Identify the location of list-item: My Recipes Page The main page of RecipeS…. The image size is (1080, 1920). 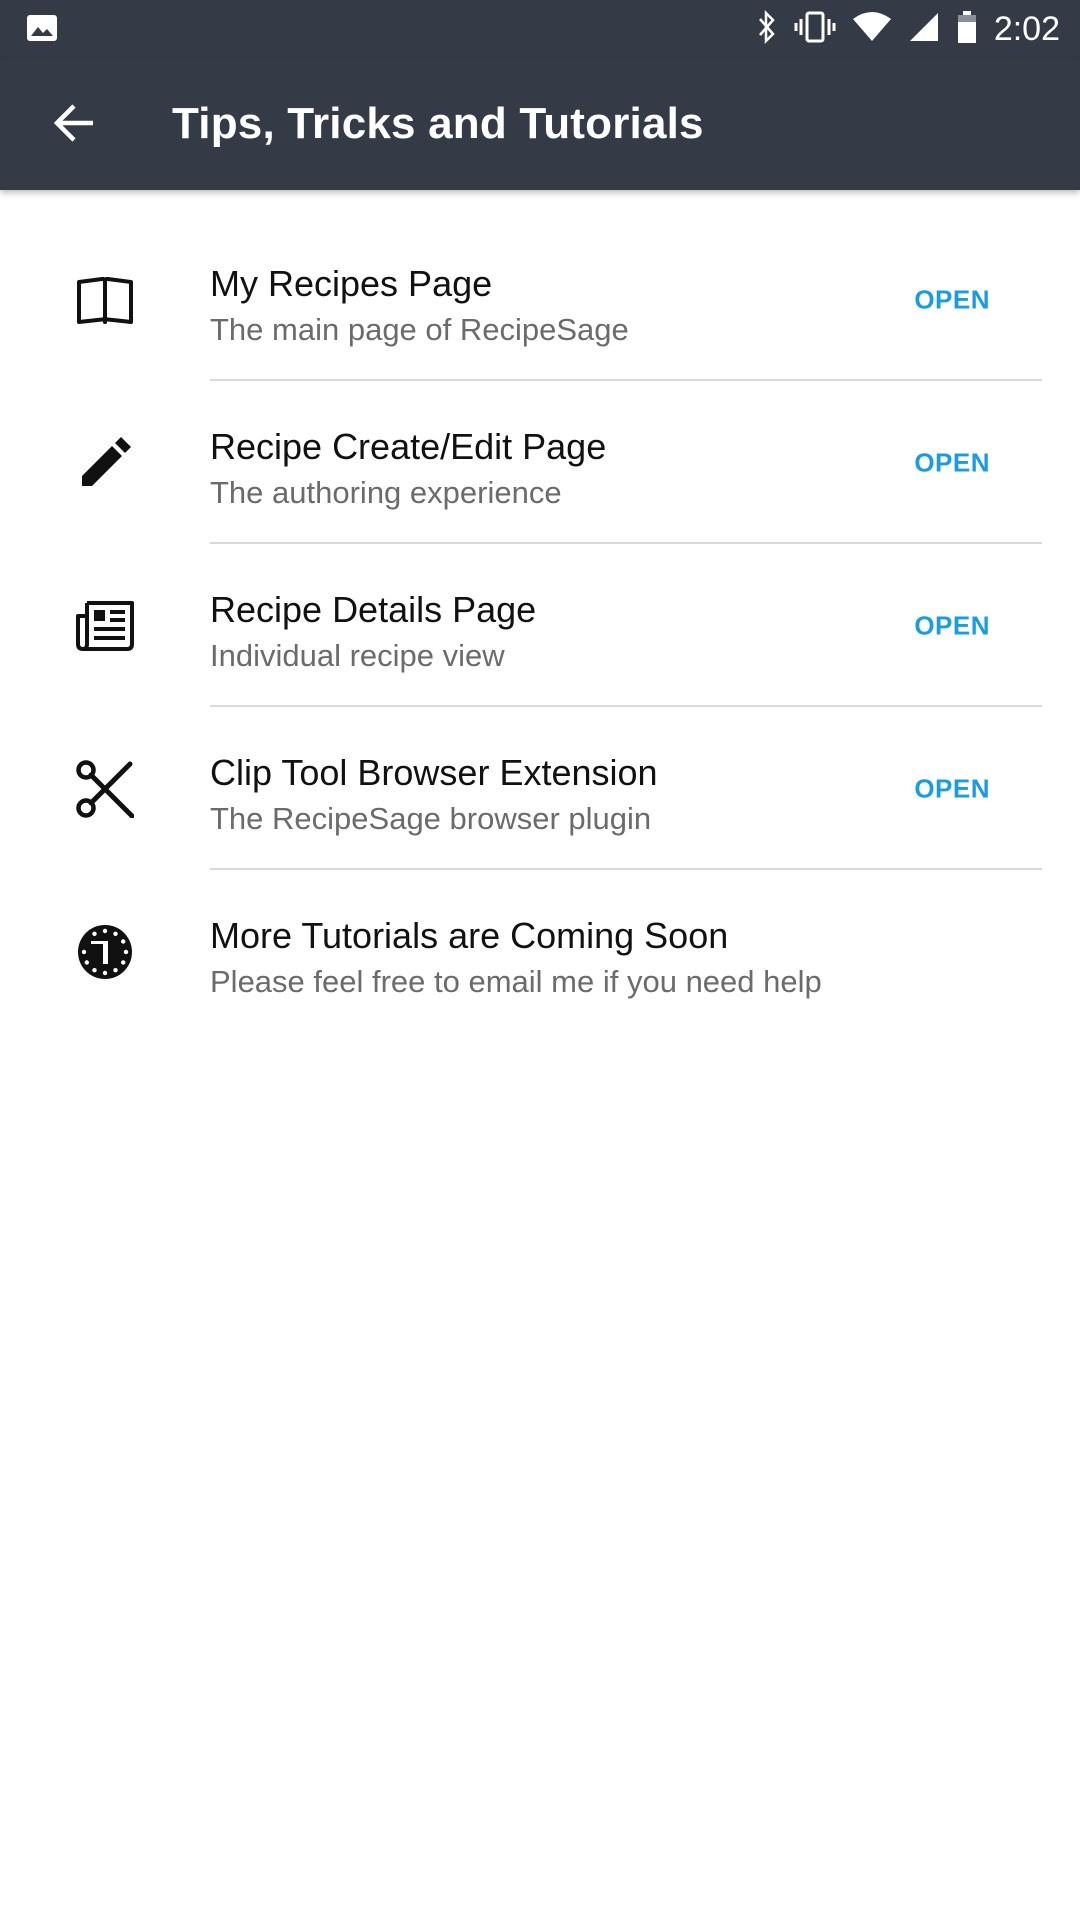
(540, 299).